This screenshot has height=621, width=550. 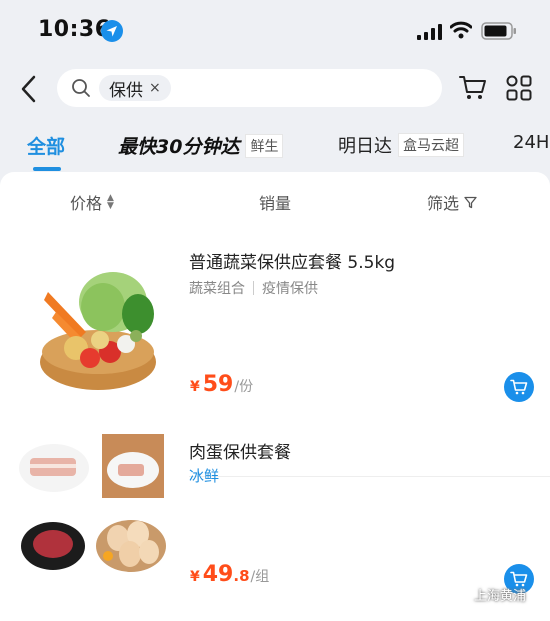 What do you see at coordinates (179, 147) in the screenshot?
I see `tab-label: 最快30分钟达` at bounding box center [179, 147].